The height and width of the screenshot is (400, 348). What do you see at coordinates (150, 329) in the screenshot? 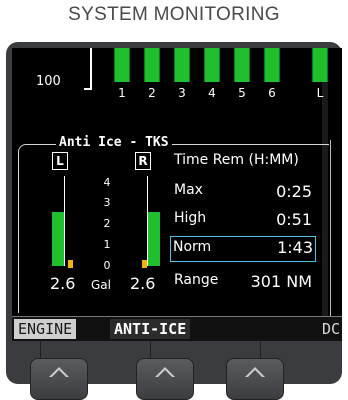
I see `softkey-anti-ice: ANTI-ICE` at bounding box center [150, 329].